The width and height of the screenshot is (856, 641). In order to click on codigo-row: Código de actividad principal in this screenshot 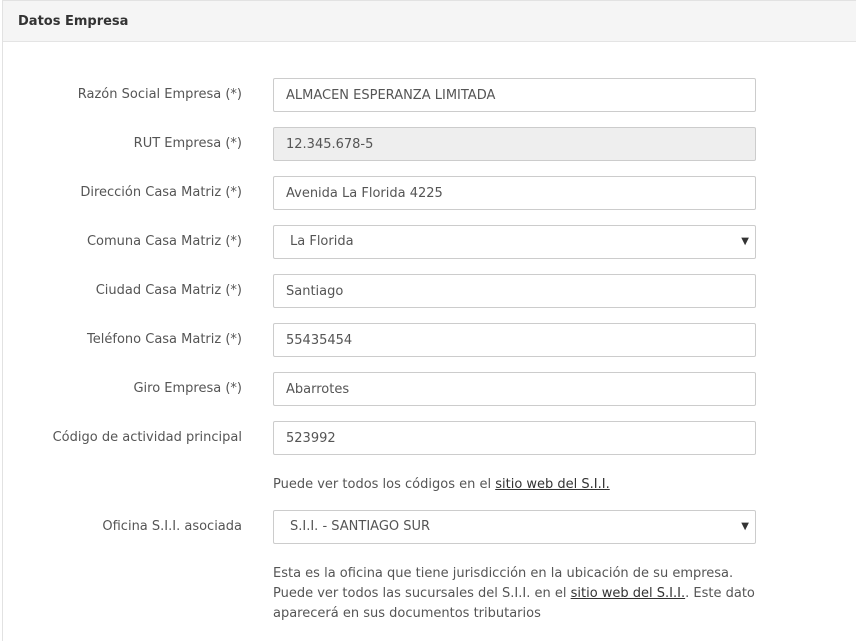, I will do `click(428, 438)`.